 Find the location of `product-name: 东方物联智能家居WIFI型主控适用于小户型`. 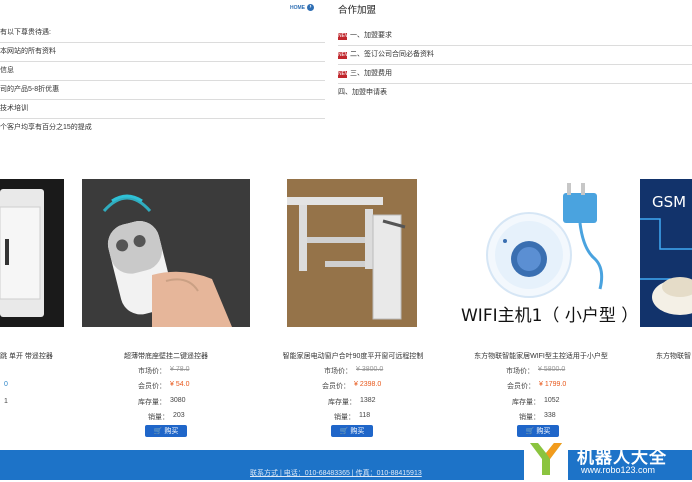

product-name: 东方物联智能家居WIFI型主控适用于小户型 is located at coordinates (541, 356).